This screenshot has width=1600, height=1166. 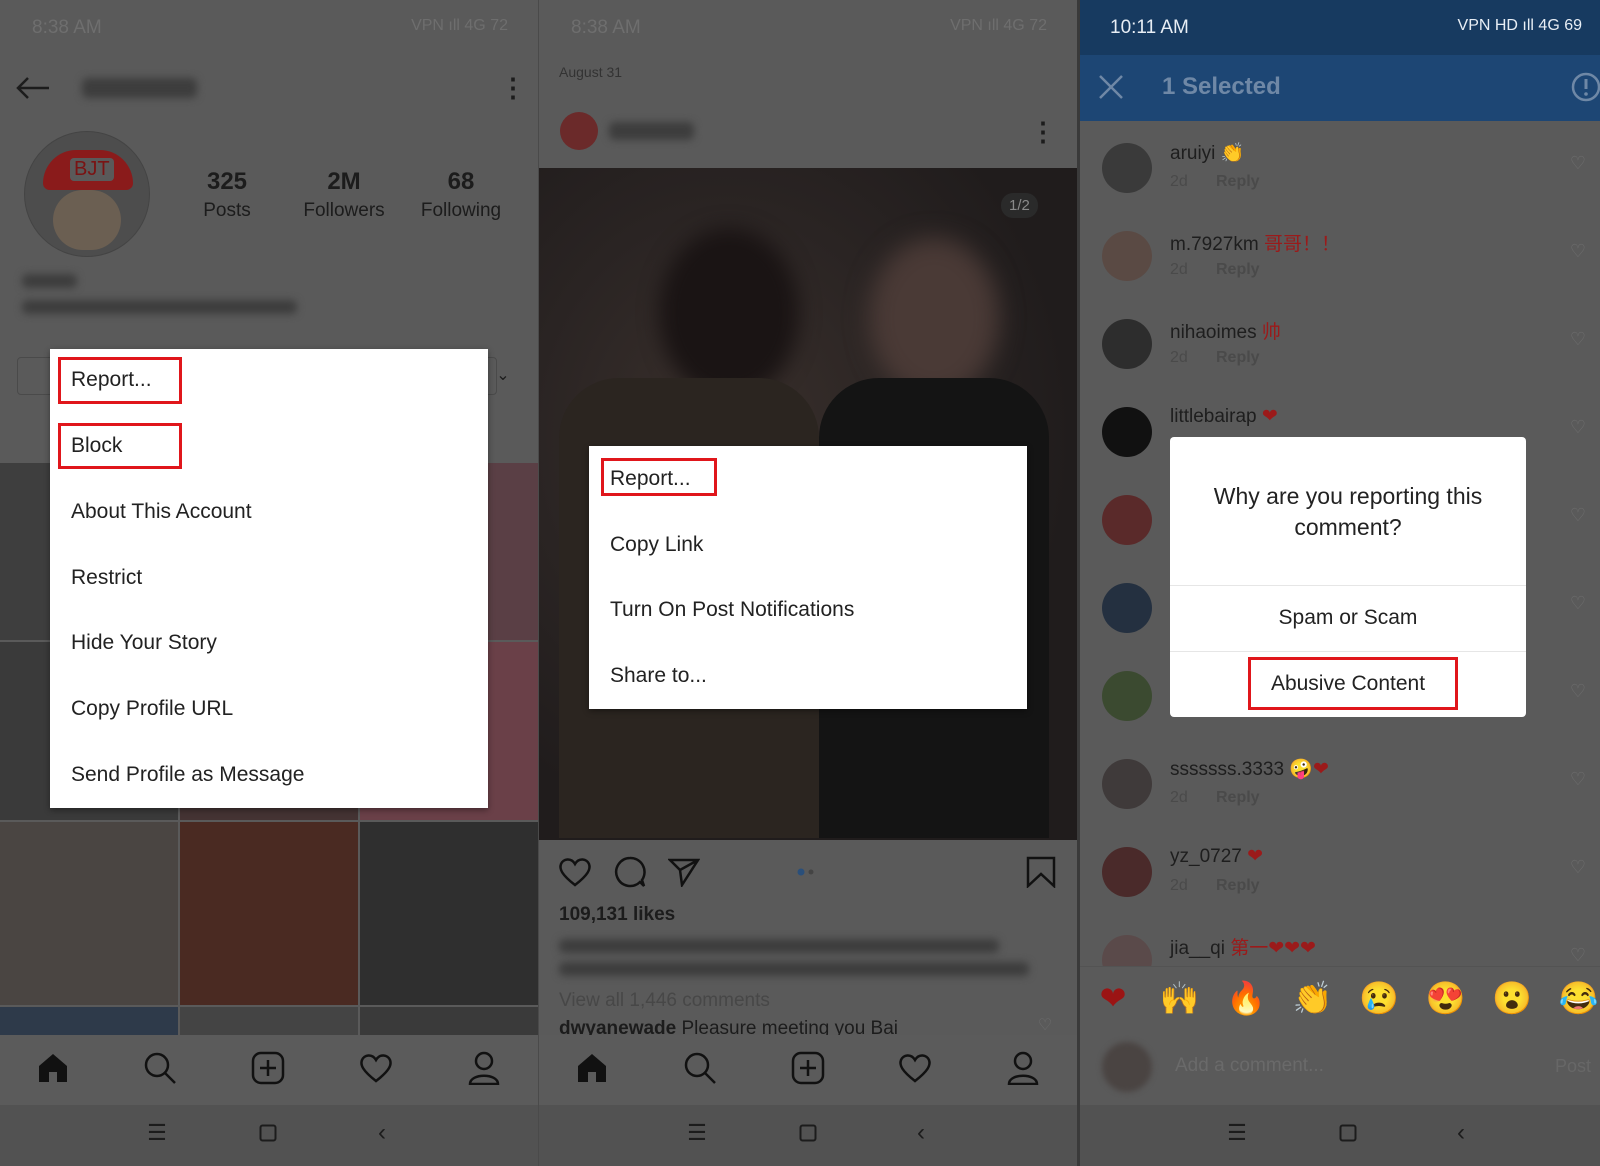 I want to click on menu-item-hide-your-story: Hide Your Story, so click(x=144, y=643).